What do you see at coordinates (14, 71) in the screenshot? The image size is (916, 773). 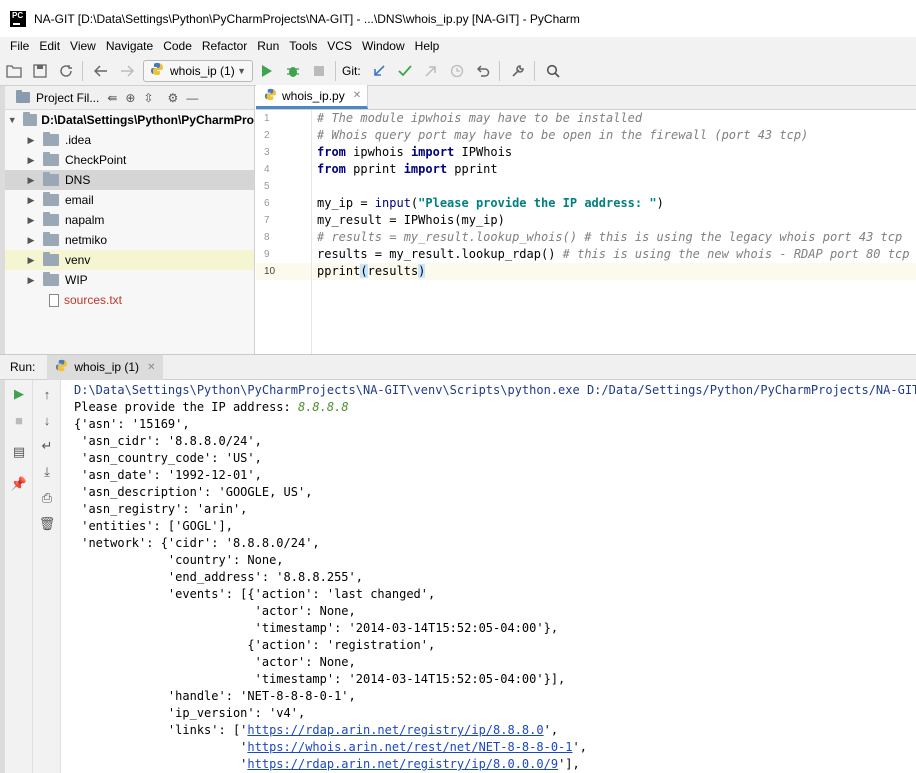 I see `open-folder-icon` at bounding box center [14, 71].